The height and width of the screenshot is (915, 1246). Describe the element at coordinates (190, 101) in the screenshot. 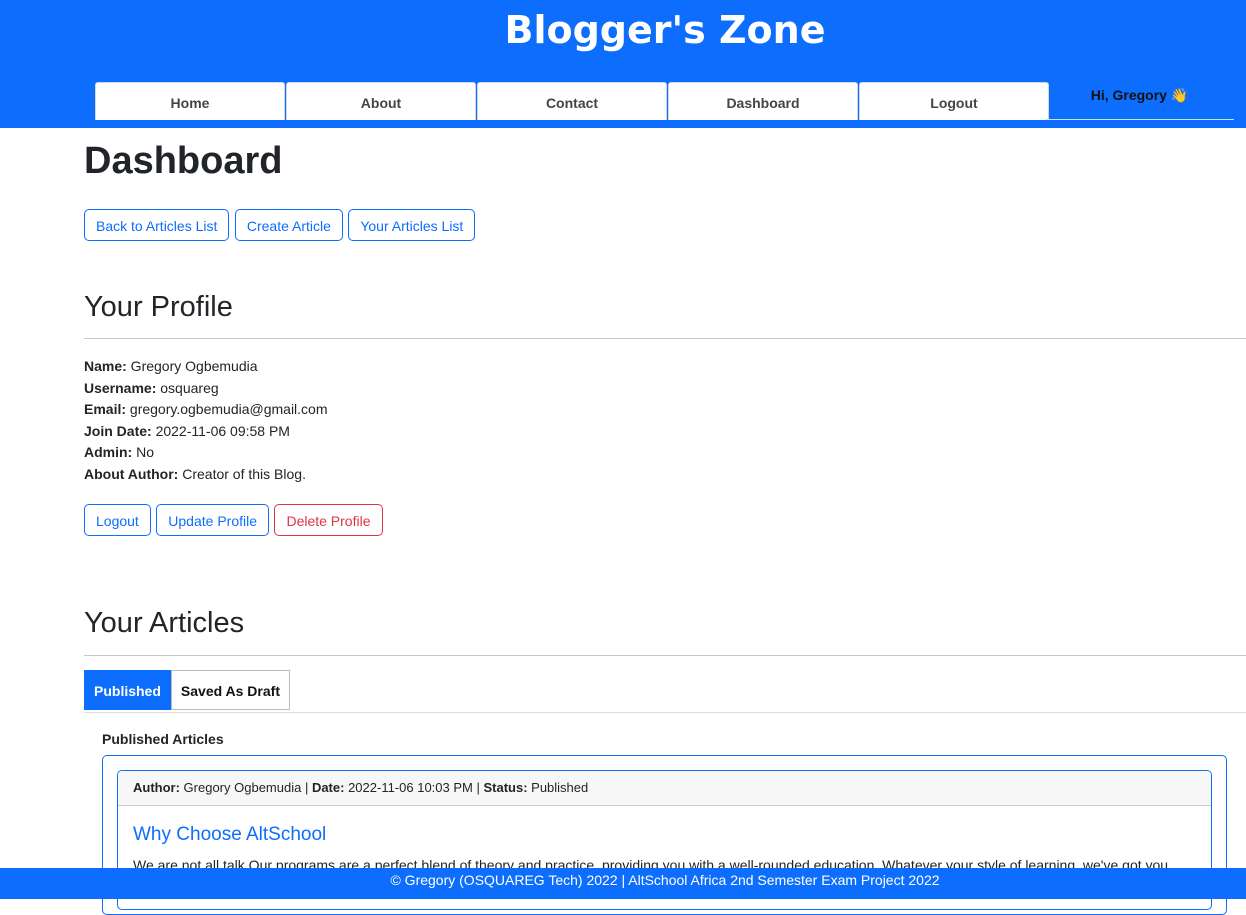

I see `nav-home: Home` at that location.